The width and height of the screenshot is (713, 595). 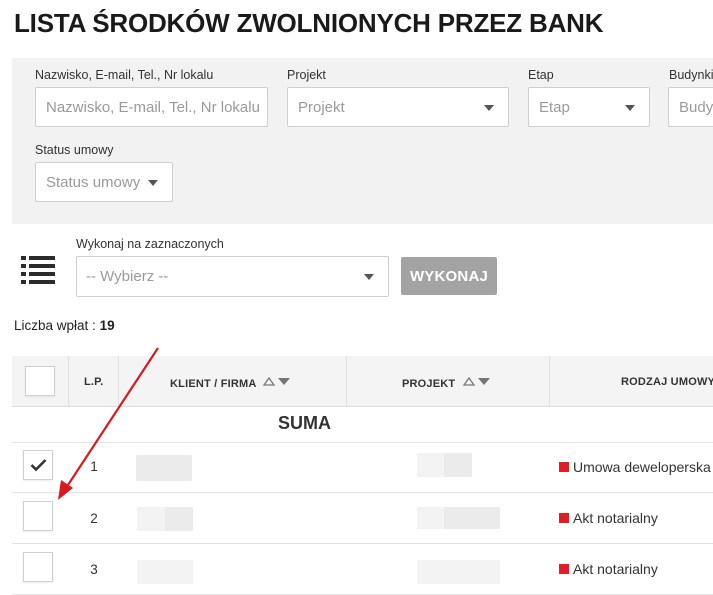 What do you see at coordinates (232, 276) in the screenshot?
I see `bulk-action-select: -- Wybierz --` at bounding box center [232, 276].